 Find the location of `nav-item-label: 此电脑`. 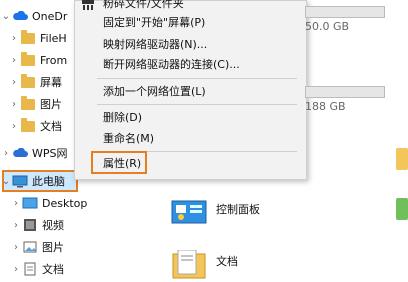

nav-item-label: 此电脑 is located at coordinates (48, 181).